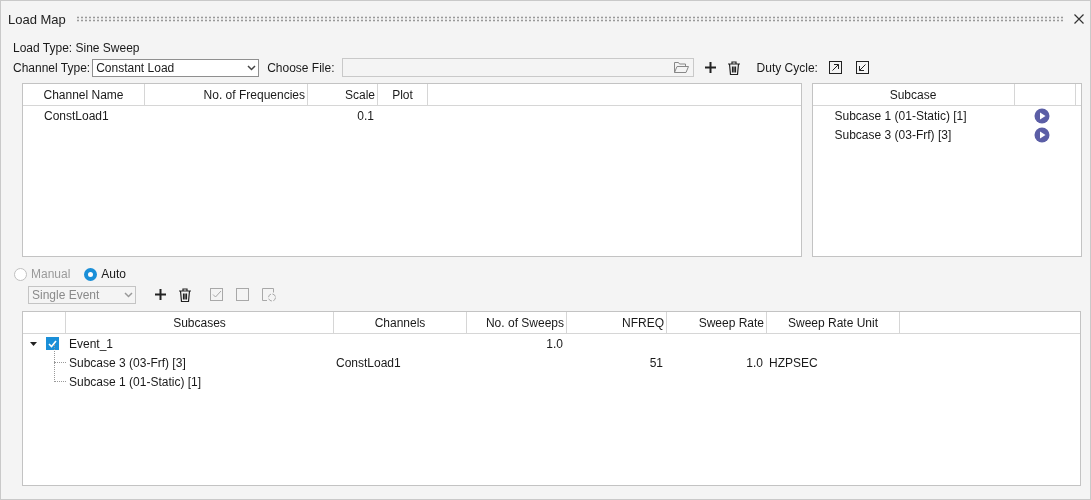  What do you see at coordinates (835, 67) in the screenshot?
I see `export-button` at bounding box center [835, 67].